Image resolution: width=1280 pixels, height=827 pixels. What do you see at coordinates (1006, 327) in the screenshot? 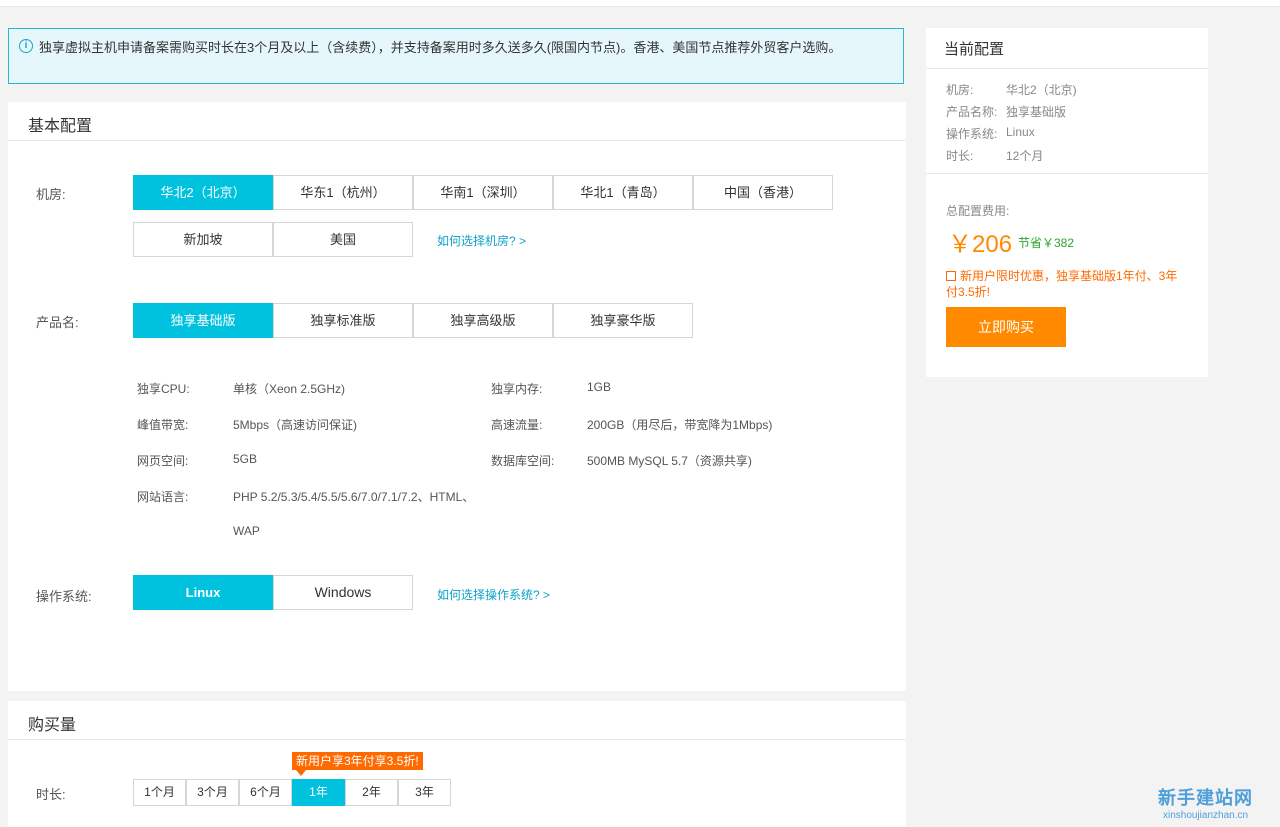
I see `buy-now-button: 立即购买` at bounding box center [1006, 327].